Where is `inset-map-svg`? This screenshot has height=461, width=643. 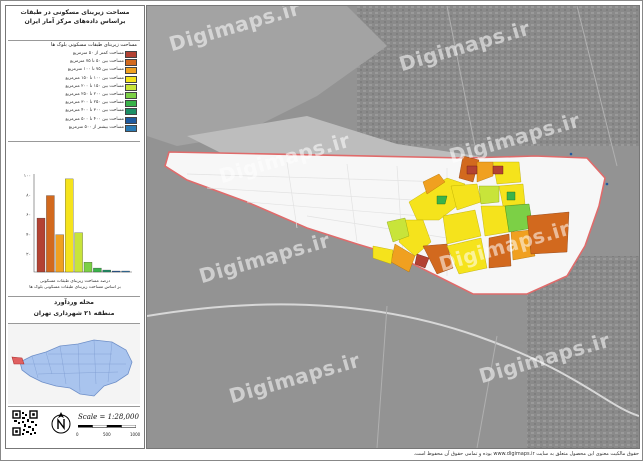
inset-map-svg is located at coordinates (74, 364).